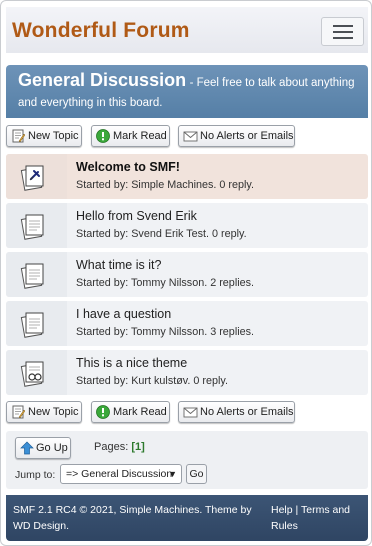 The height and width of the screenshot is (546, 372). What do you see at coordinates (165, 185) in the screenshot?
I see `topic-started-by: Started by: Simple Machines. 0 reply.` at bounding box center [165, 185].